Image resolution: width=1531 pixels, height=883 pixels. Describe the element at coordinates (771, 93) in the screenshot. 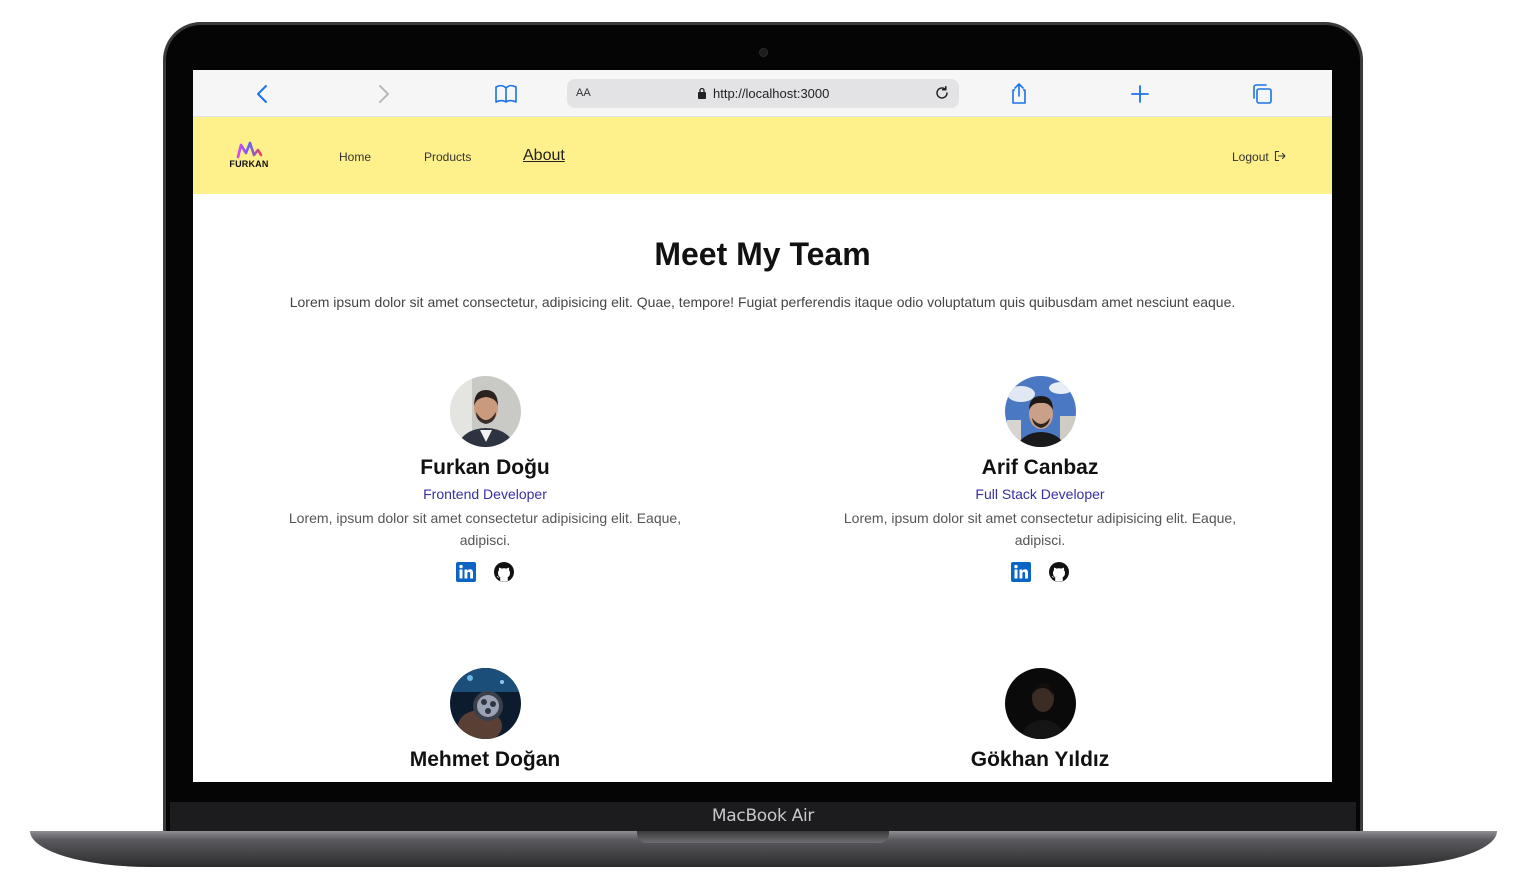

I see `url-text: http://localhost:3000` at that location.